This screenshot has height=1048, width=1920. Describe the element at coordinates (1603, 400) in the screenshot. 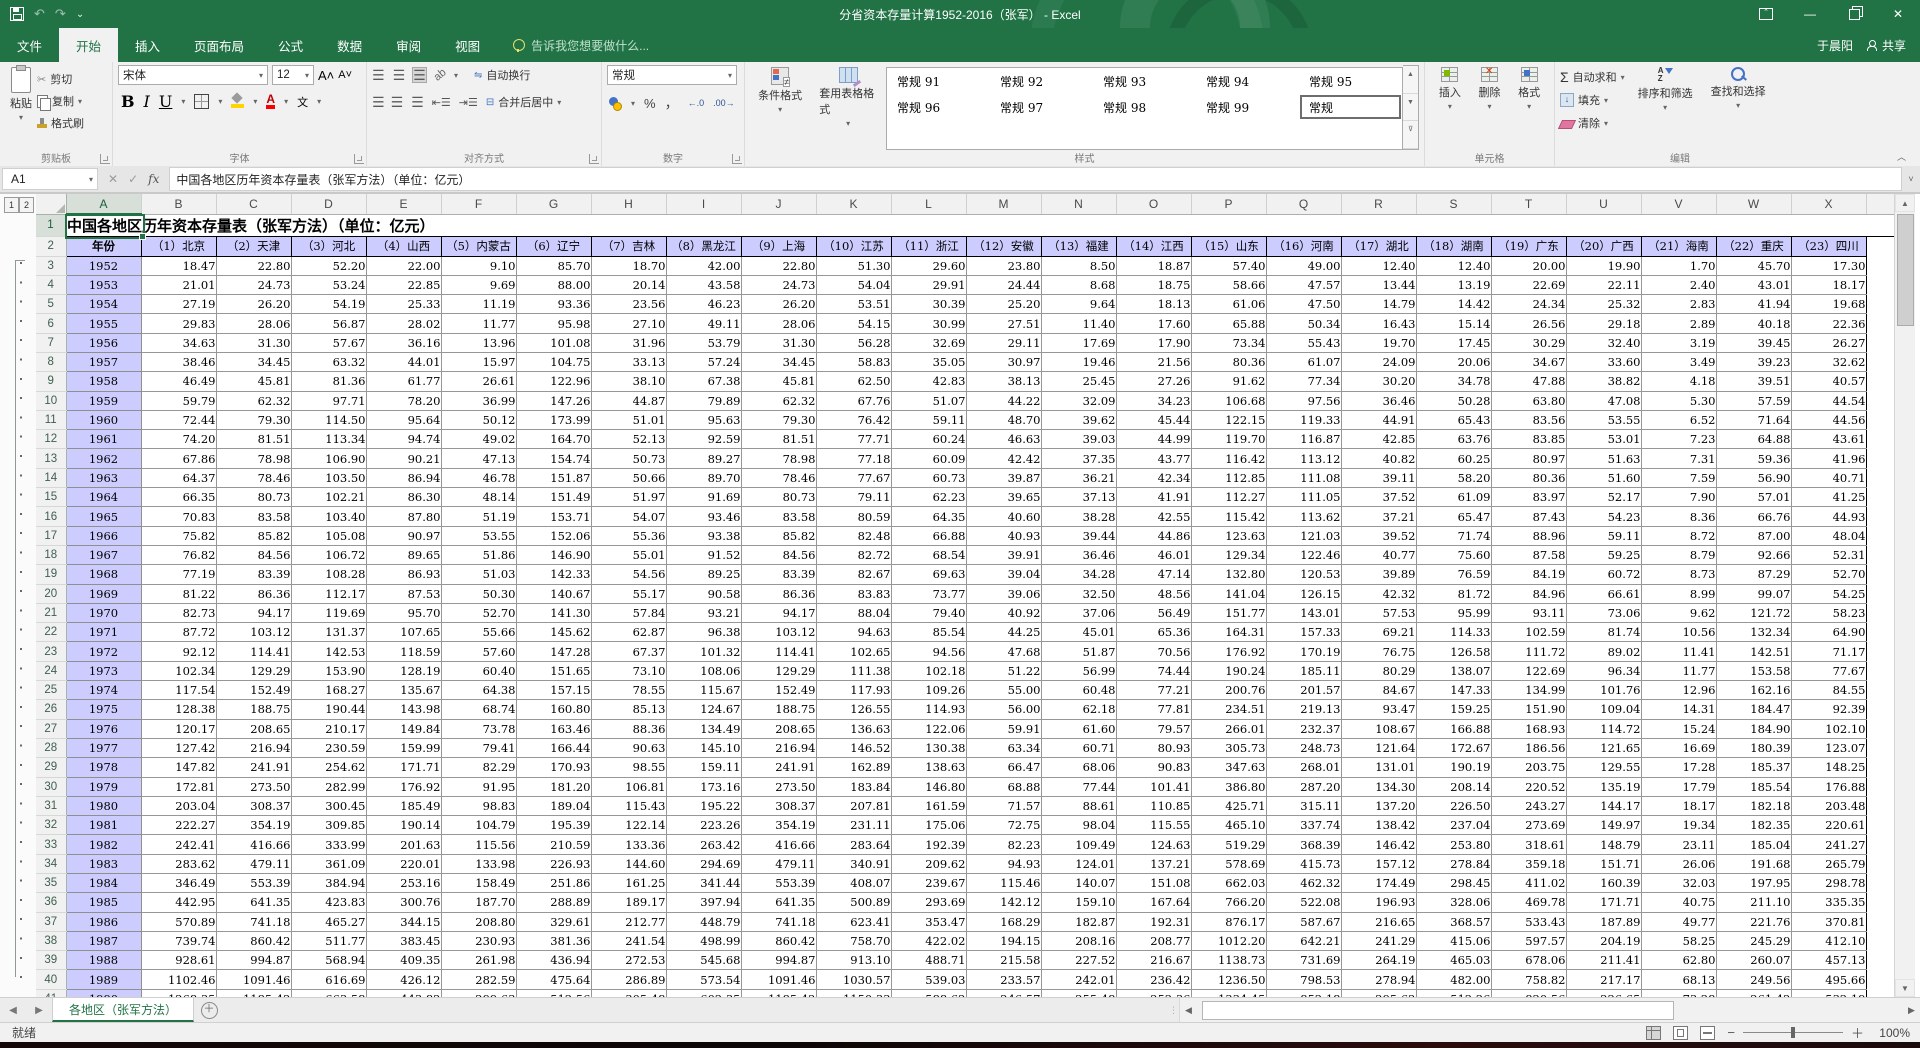

I see `data-cell: 47.08` at that location.